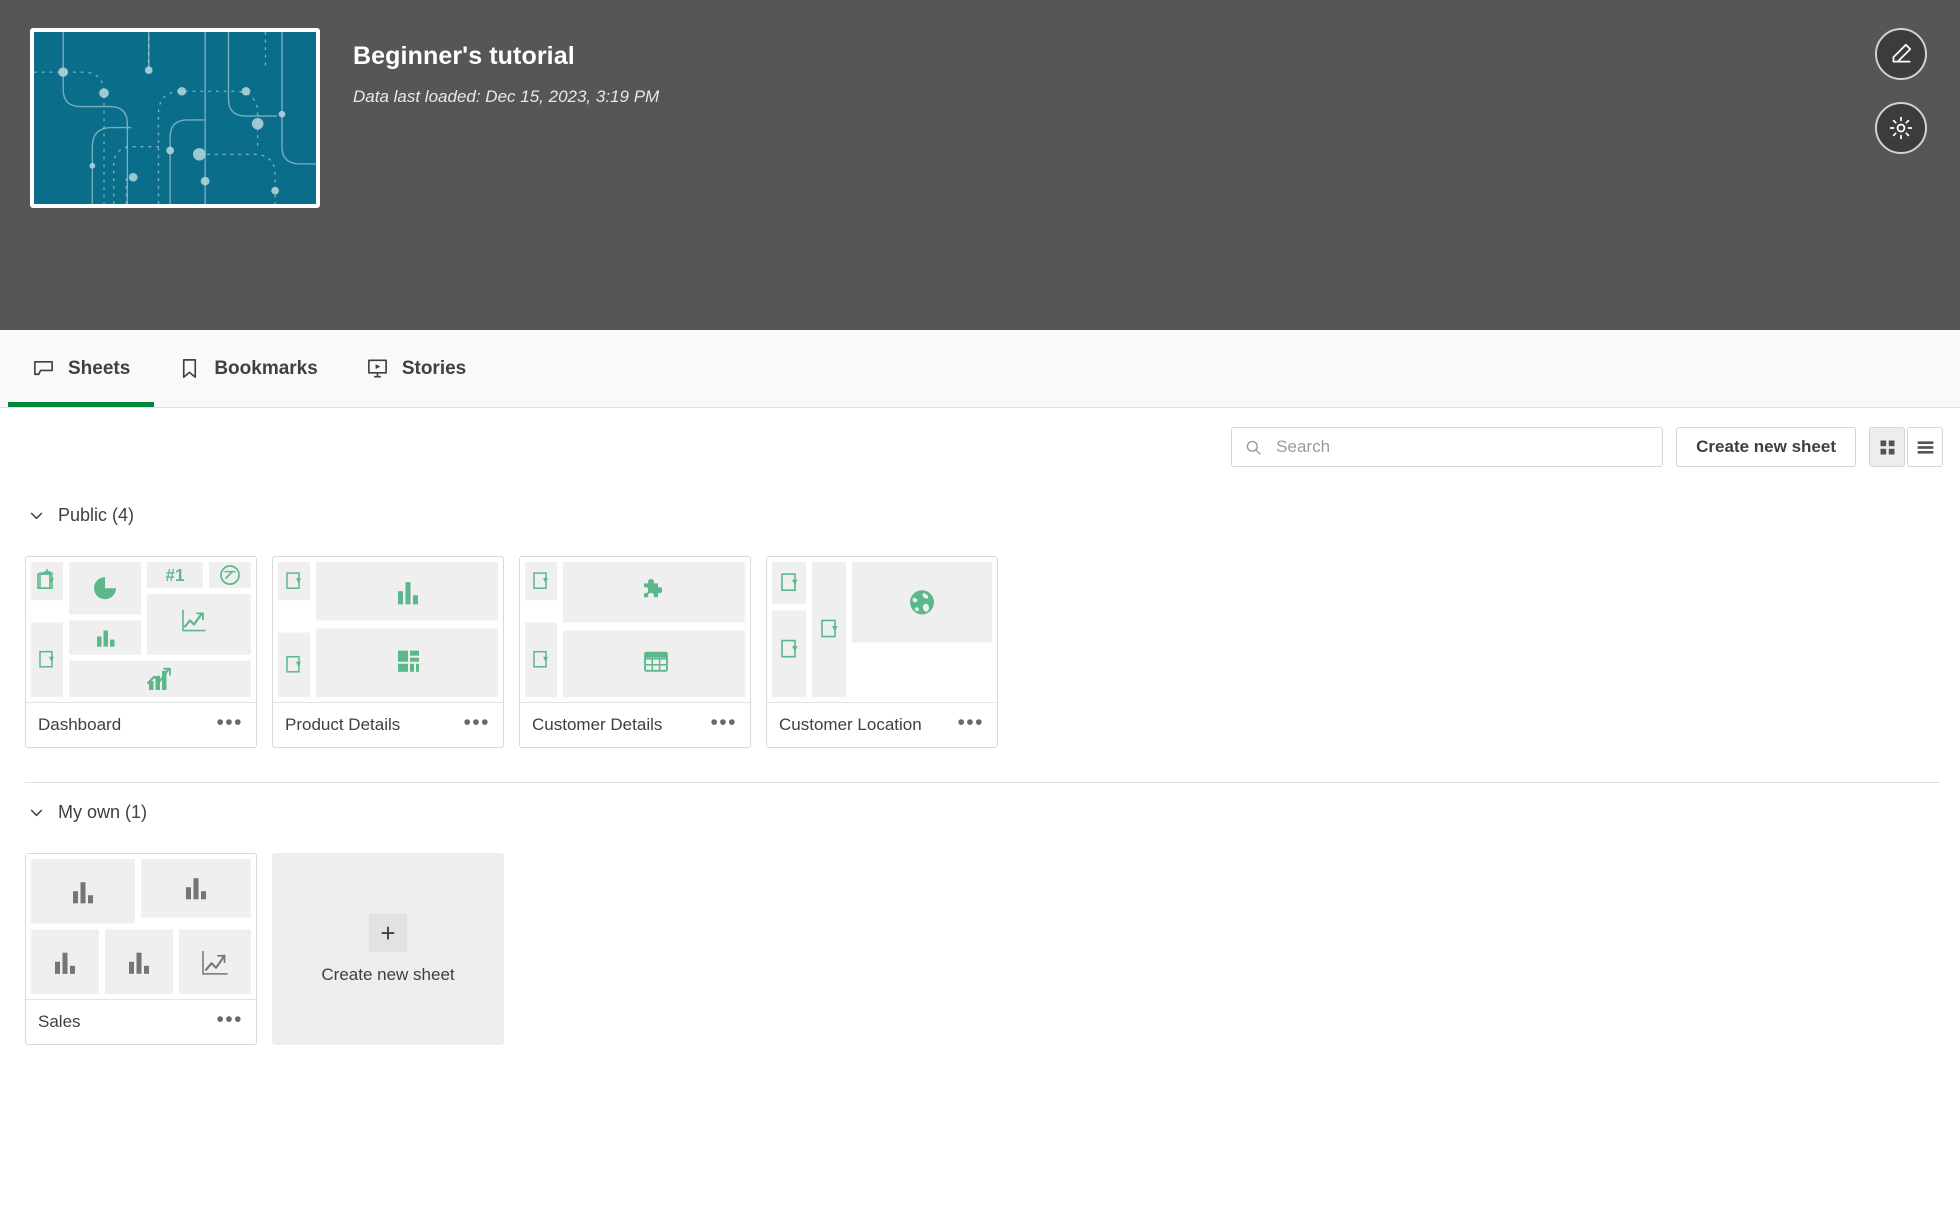  I want to click on search-box, so click(1447, 447).